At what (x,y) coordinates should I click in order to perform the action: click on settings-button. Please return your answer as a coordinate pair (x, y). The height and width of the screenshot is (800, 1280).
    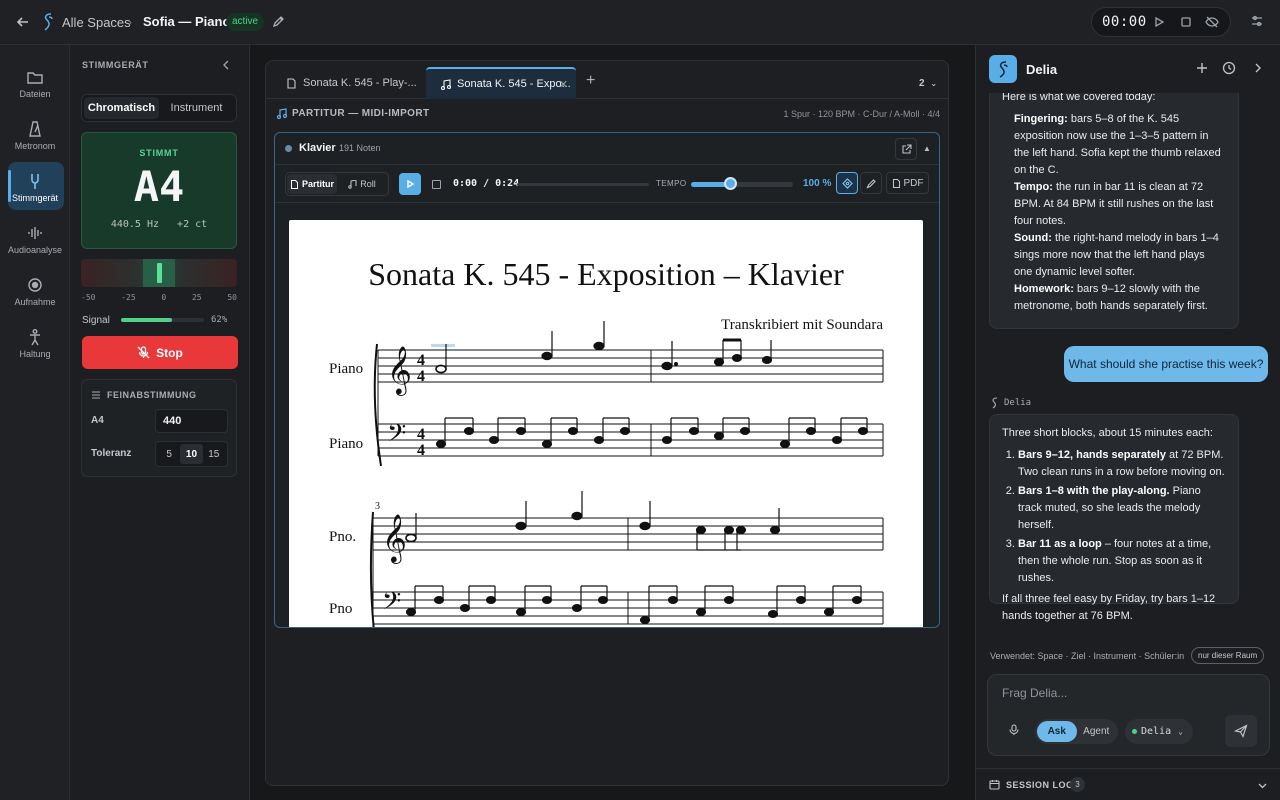
    Looking at the image, I should click on (1257, 21).